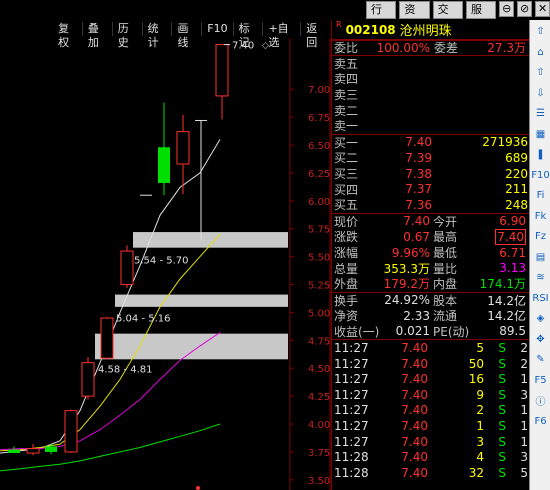  I want to click on page-up-icon: ⇧, so click(540, 72).